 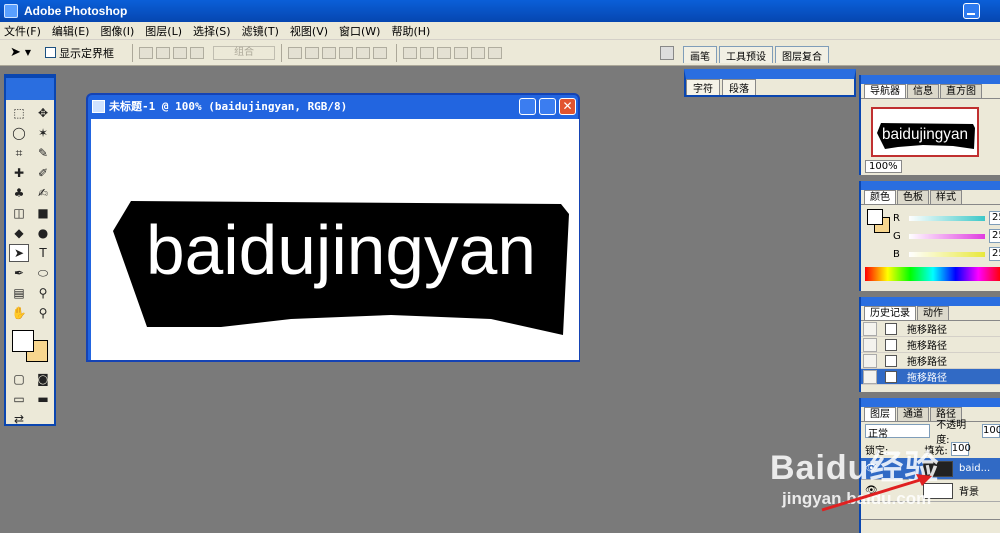 I want to click on align-top-icon, so click(x=295, y=52).